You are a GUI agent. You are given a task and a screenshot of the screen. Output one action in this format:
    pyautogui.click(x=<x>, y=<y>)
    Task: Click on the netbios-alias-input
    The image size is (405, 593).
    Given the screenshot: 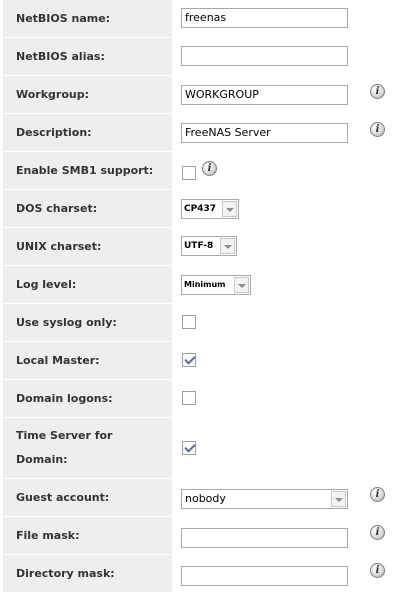 What is the action you would take?
    pyautogui.click(x=264, y=56)
    